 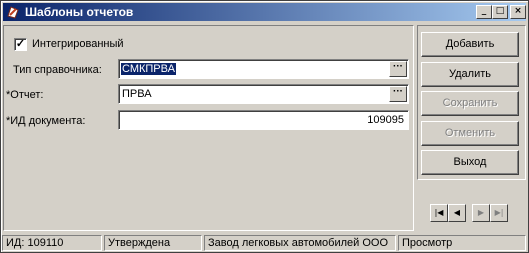 What do you see at coordinates (300, 243) in the screenshot?
I see `status-organization: Завод легковых автомобилей ООО` at bounding box center [300, 243].